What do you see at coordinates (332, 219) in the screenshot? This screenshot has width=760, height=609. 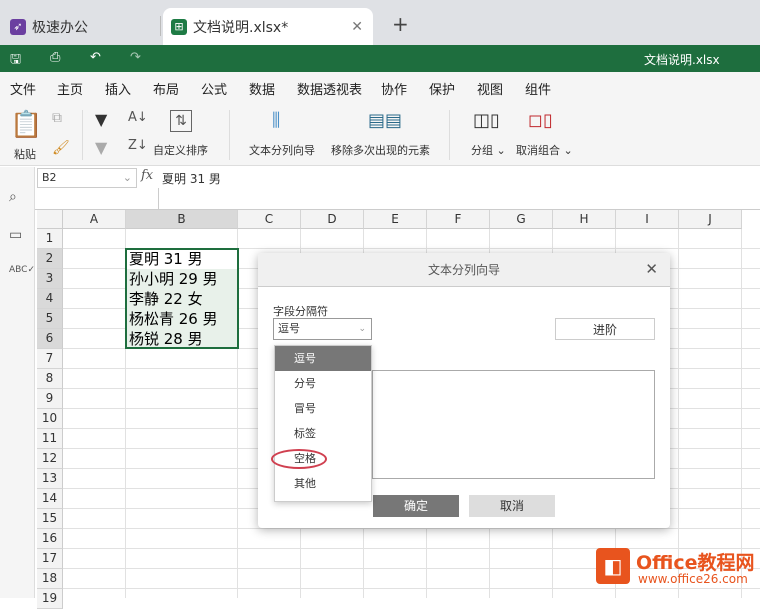 I see `column-header: D` at bounding box center [332, 219].